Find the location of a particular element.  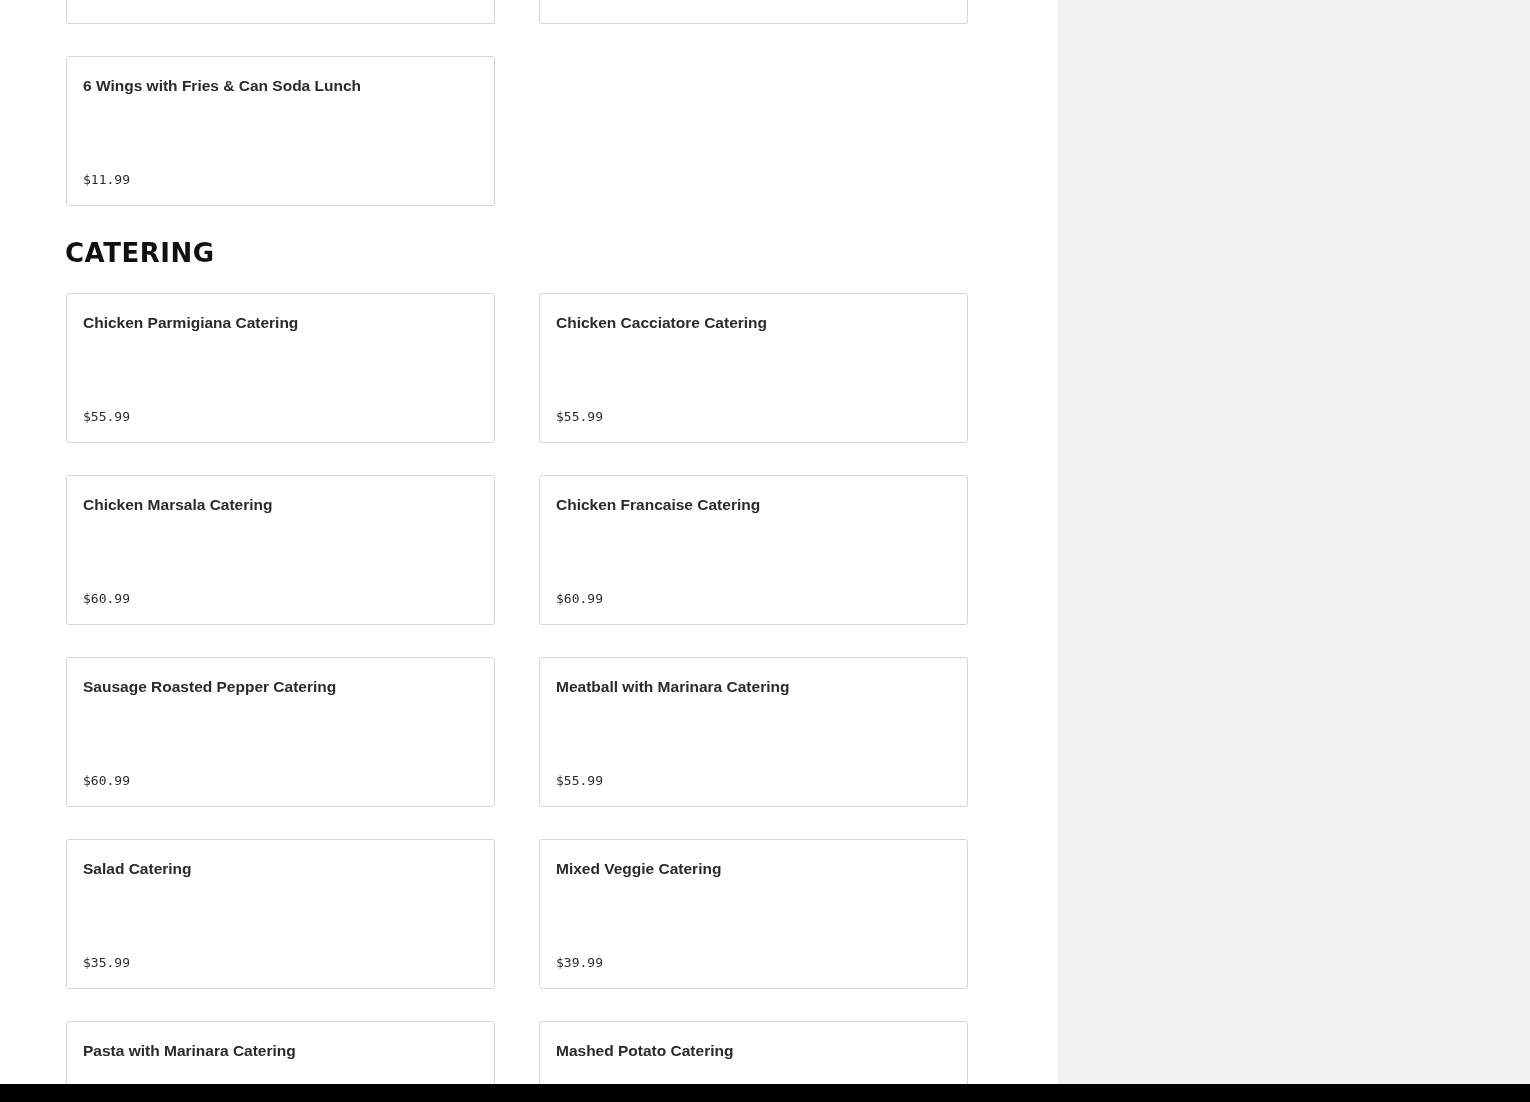

menu-card: Sausage Roasted Pepper Catering $60.99 is located at coordinates (280, 732).